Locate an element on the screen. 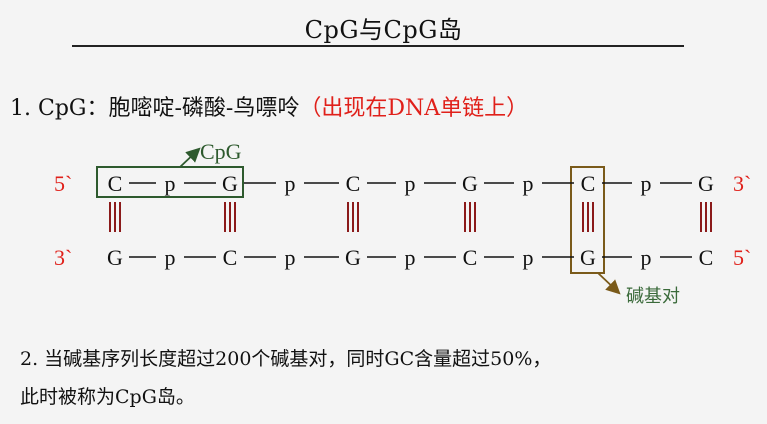 Image resolution: width=767 pixels, height=424 pixels. base-pair-label: 碱基对 is located at coordinates (653, 296).